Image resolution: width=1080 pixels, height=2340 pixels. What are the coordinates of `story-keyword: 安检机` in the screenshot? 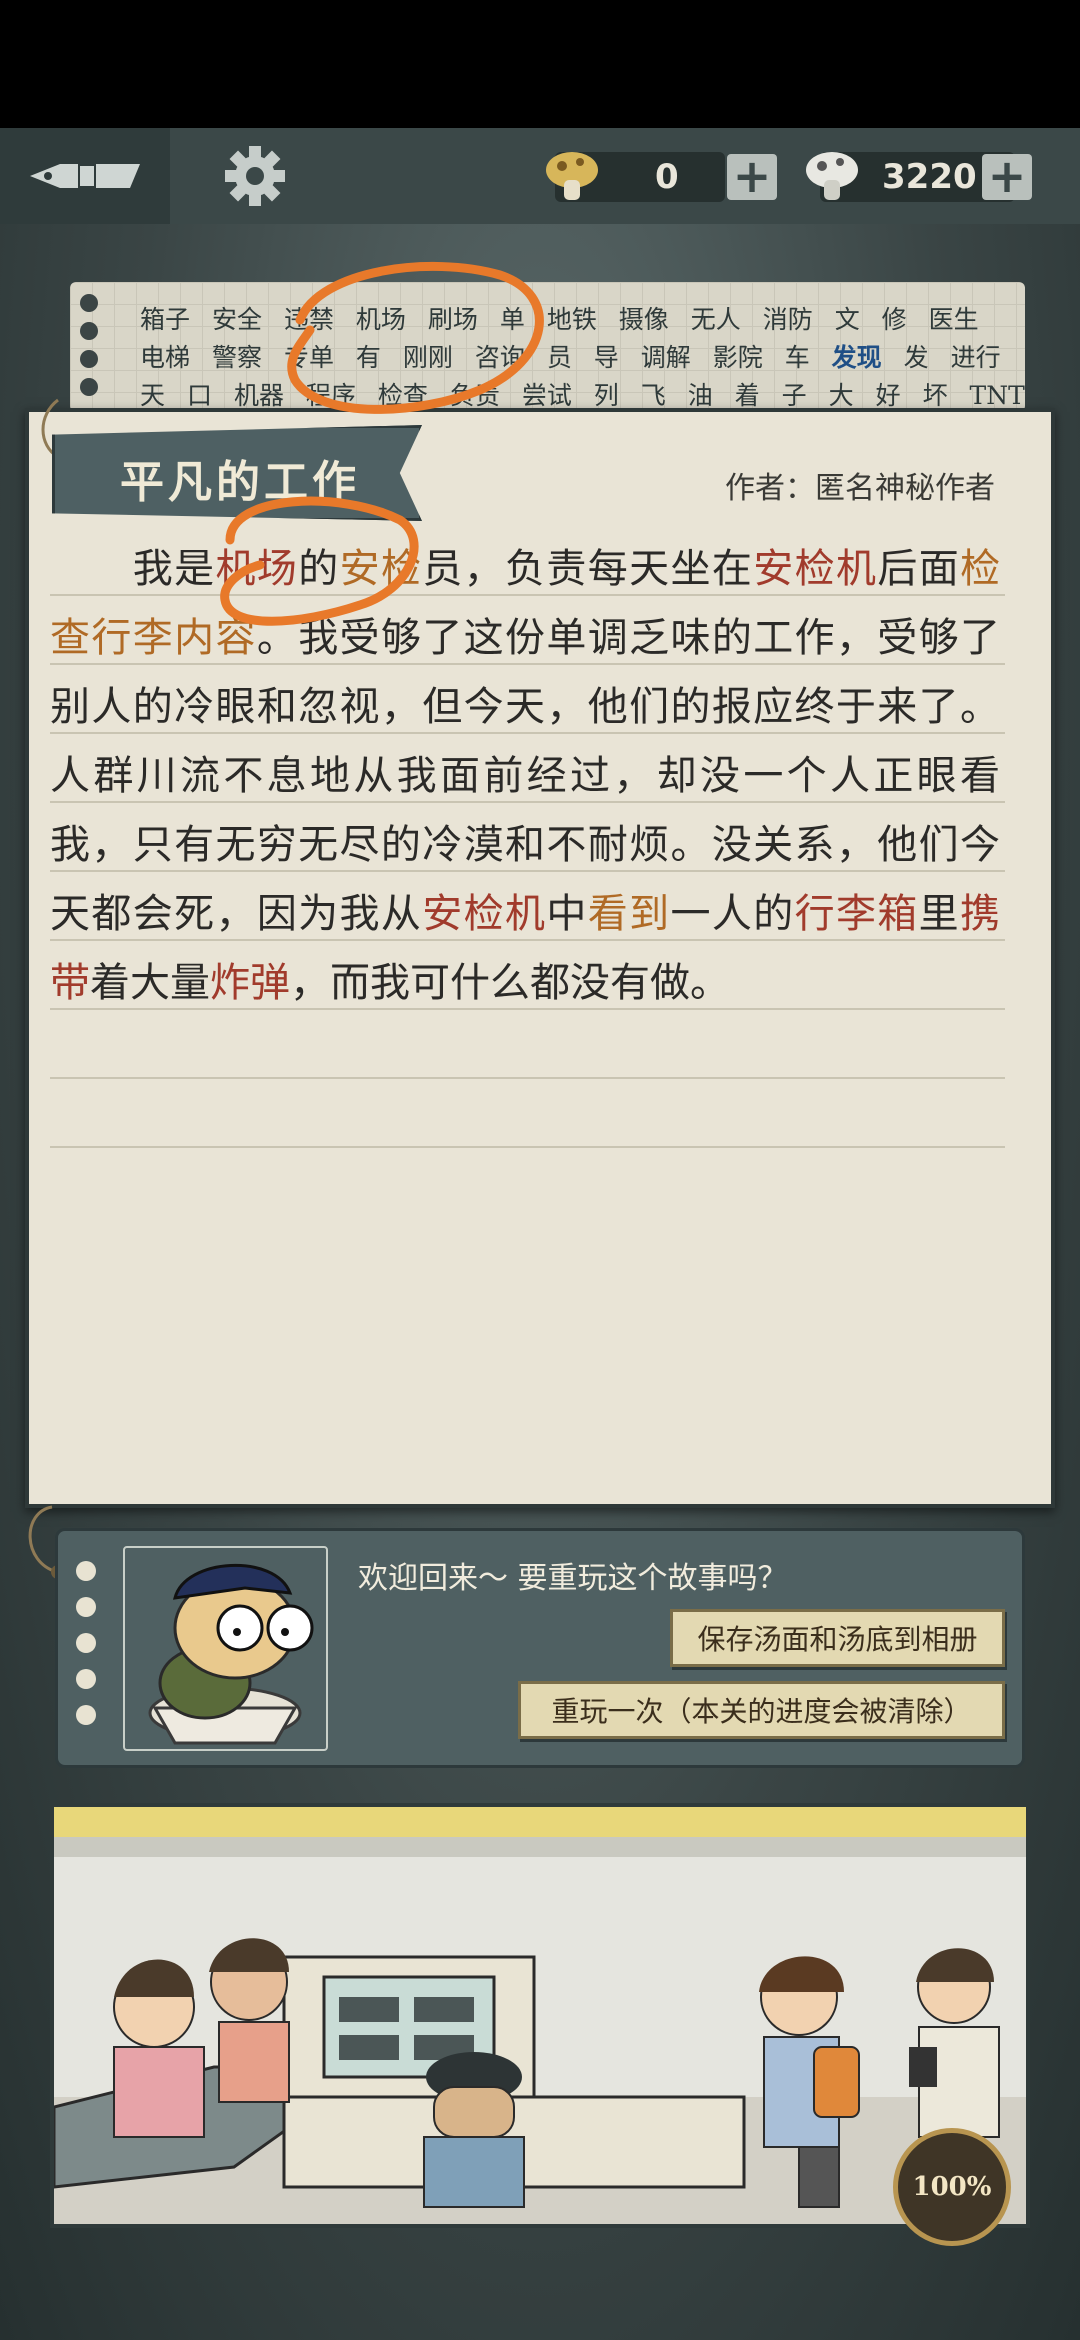 It's located at (484, 914).